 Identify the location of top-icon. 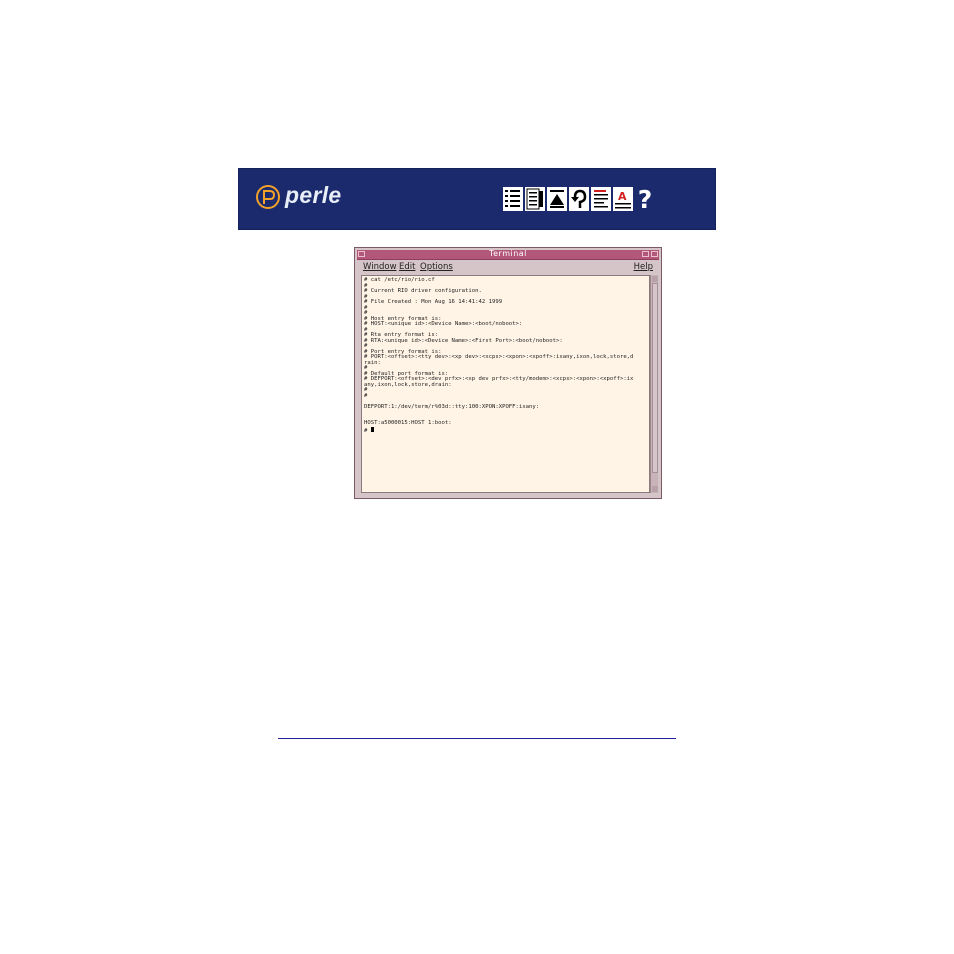
(557, 199).